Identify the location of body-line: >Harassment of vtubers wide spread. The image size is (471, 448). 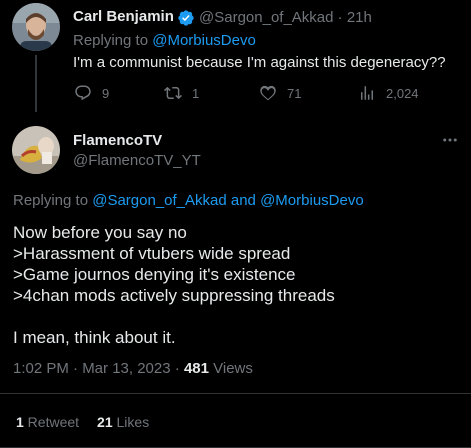
(152, 253).